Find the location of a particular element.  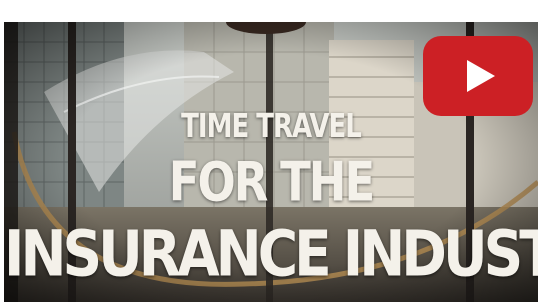

title-line-for-the: FOR THE is located at coordinates (271, 182).